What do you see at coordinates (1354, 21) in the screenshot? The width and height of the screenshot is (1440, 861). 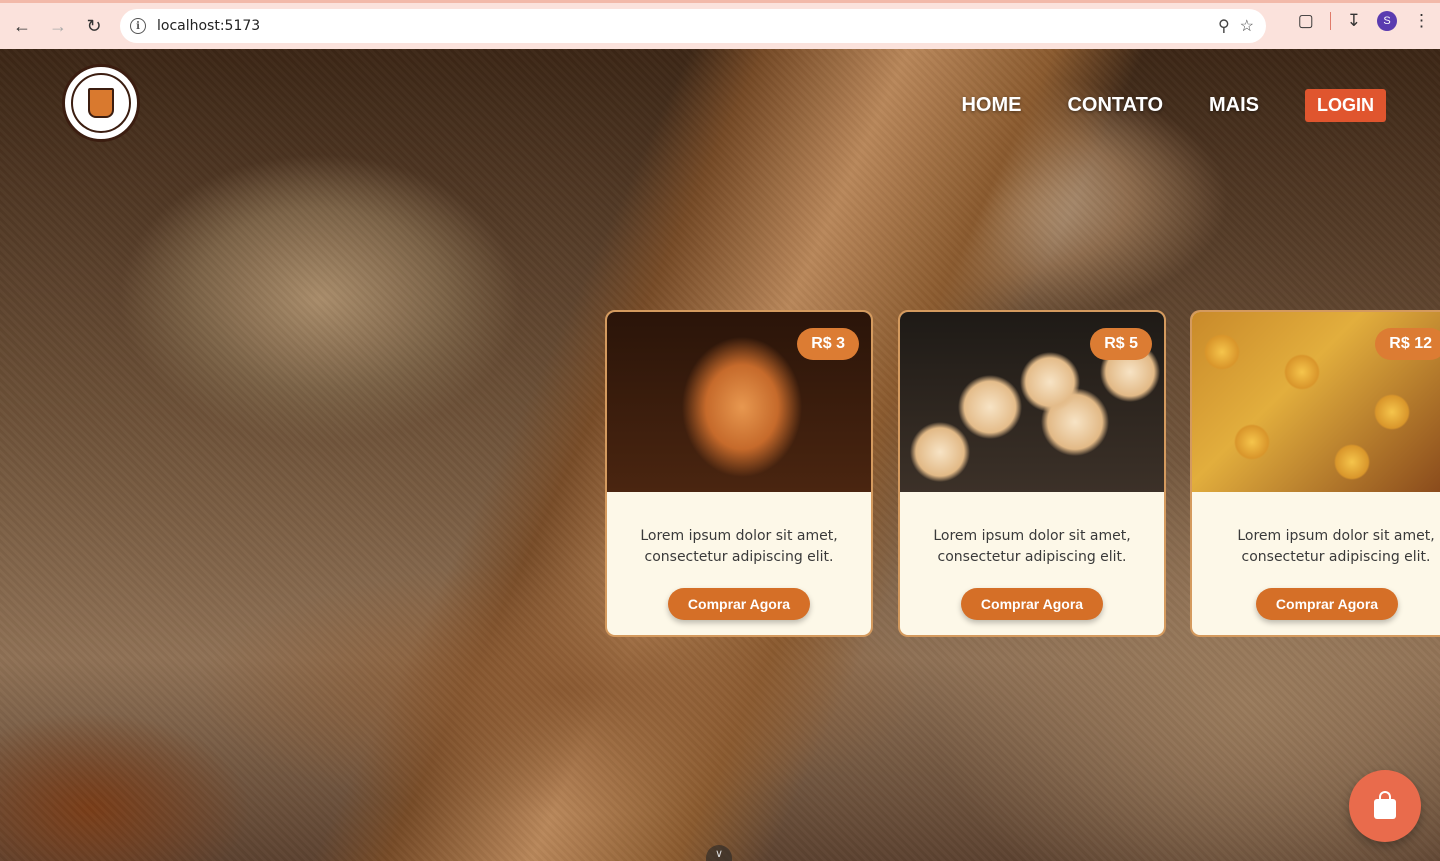 I see `download-icon: ↧` at bounding box center [1354, 21].